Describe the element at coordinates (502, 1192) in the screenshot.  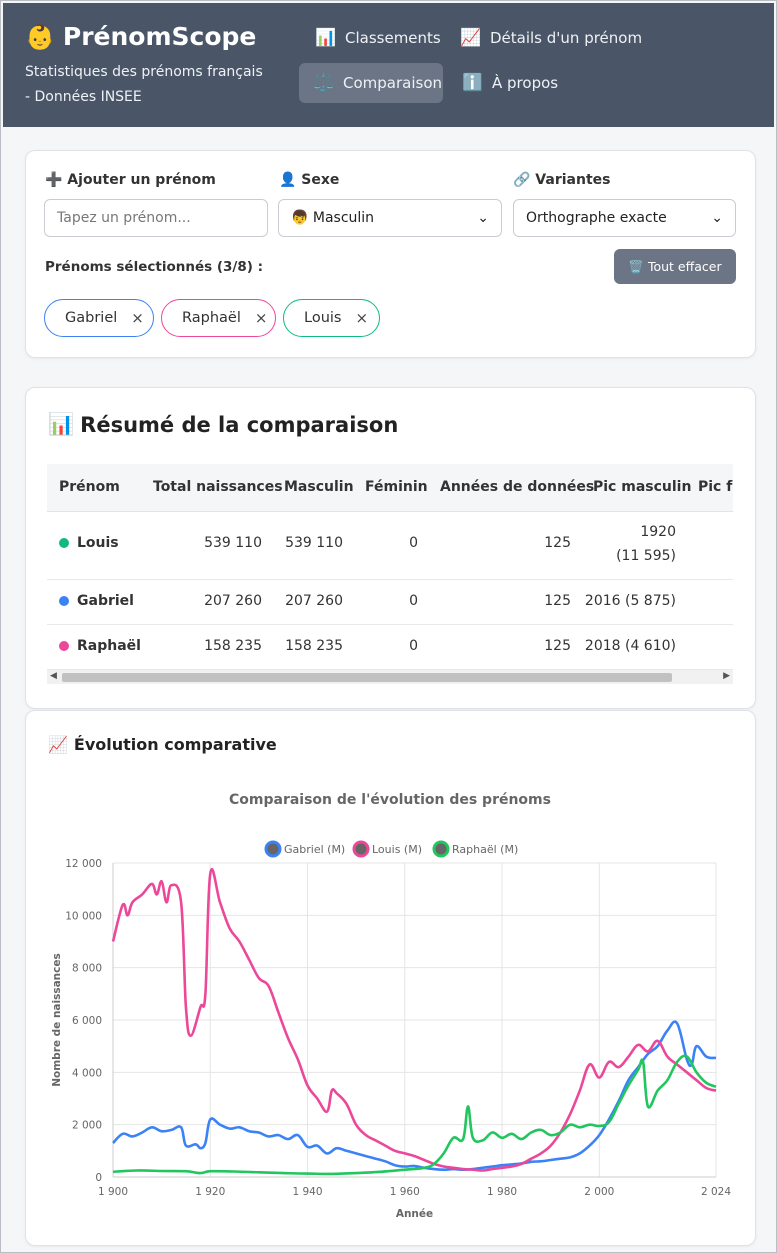
I see `x-tick-label: 1 980` at that location.